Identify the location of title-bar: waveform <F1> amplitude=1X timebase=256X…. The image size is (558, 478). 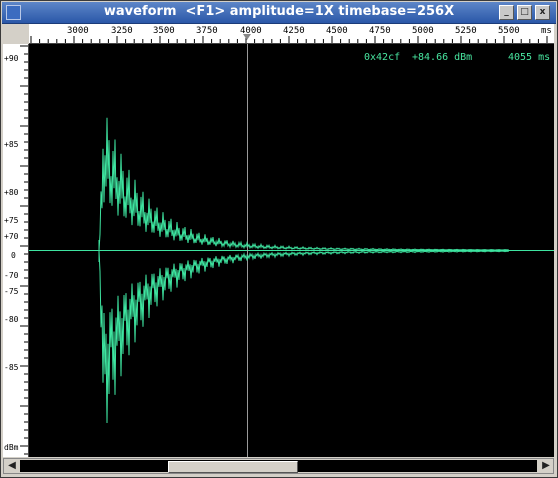
(279, 13).